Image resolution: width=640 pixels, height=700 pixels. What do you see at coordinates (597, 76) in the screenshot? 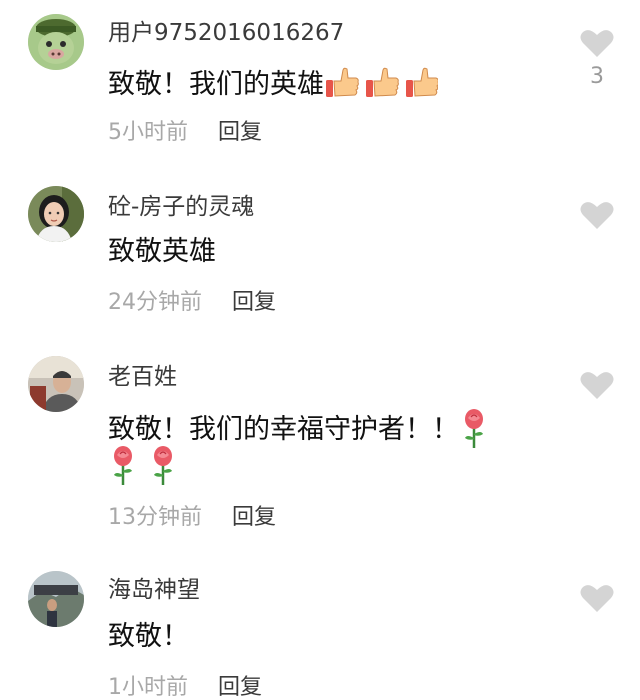
I see `like-count: 3` at bounding box center [597, 76].